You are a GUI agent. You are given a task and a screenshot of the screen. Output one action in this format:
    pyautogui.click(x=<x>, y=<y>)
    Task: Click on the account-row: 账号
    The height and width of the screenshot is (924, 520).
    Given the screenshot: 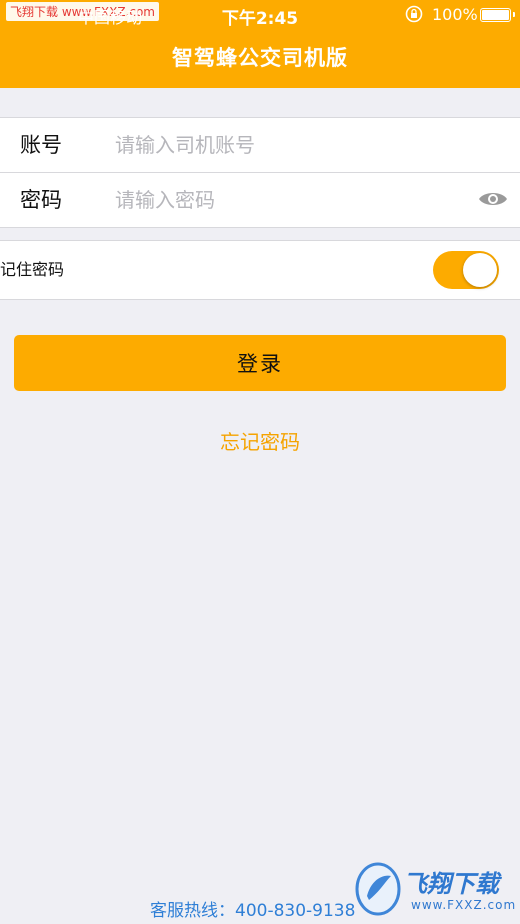 What is the action you would take?
    pyautogui.click(x=260, y=145)
    